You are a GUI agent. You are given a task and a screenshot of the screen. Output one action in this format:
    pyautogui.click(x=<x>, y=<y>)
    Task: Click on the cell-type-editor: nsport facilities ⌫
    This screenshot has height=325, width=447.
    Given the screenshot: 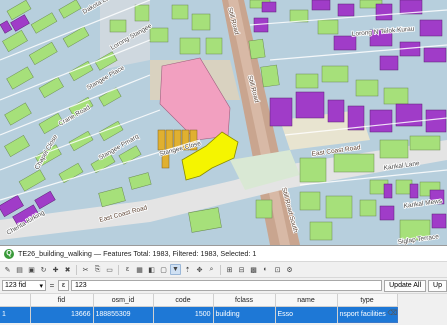 What is the action you would take?
    pyautogui.click(x=367, y=314)
    